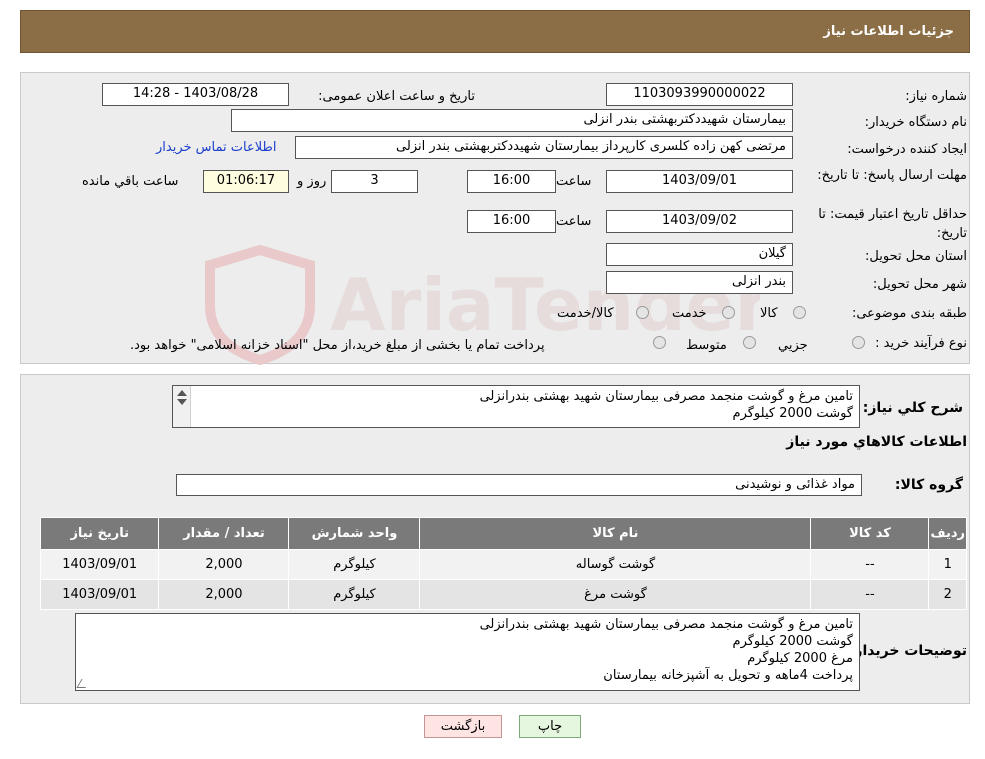 Image resolution: width=985 pixels, height=759 pixels. What do you see at coordinates (699, 94) in the screenshot?
I see `need-number-field: 1103093990000022` at bounding box center [699, 94].